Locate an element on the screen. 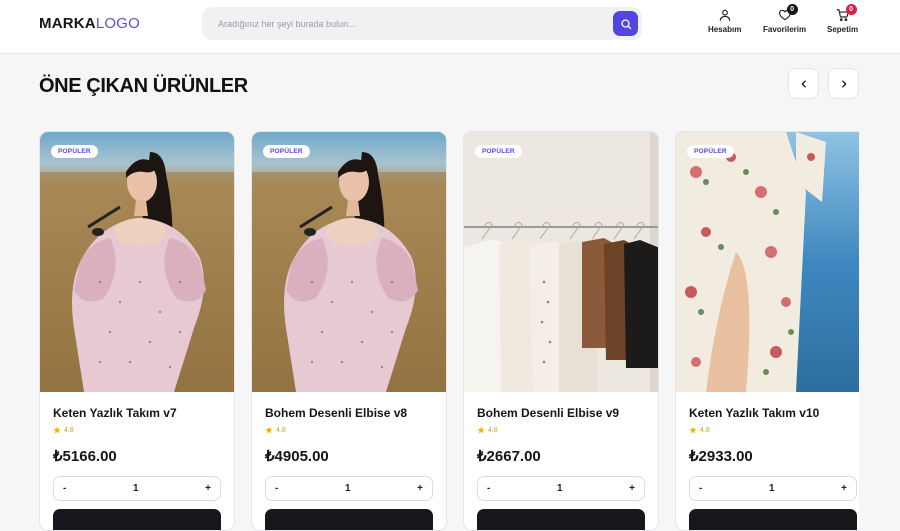 This screenshot has width=900, height=531. account-label: Hesabım is located at coordinates (725, 29).